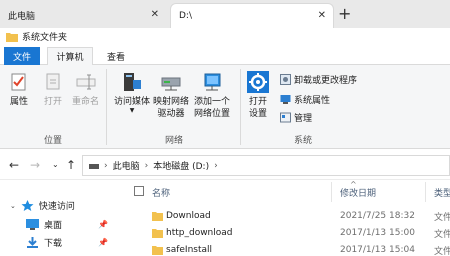 The image size is (450, 256). Describe the element at coordinates (225, 55) in the screenshot. I see `ribbon-tabs: 文件 计算机 查看` at that location.